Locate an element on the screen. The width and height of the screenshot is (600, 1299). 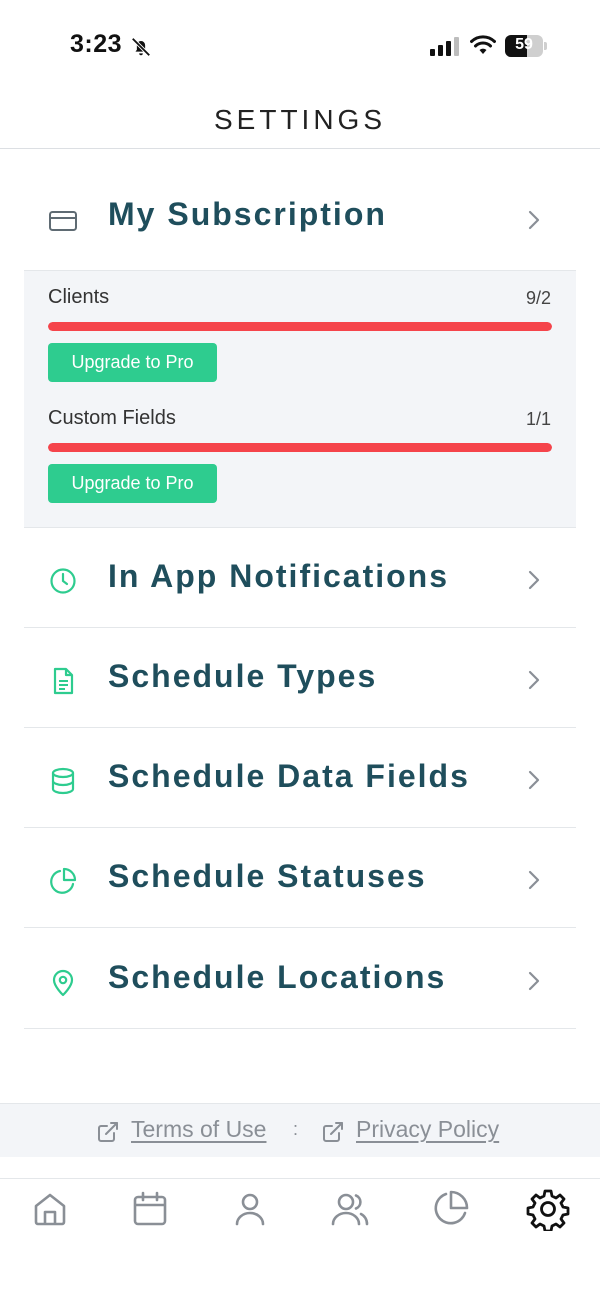
battery-indicator: 59 is located at coordinates (526, 46).